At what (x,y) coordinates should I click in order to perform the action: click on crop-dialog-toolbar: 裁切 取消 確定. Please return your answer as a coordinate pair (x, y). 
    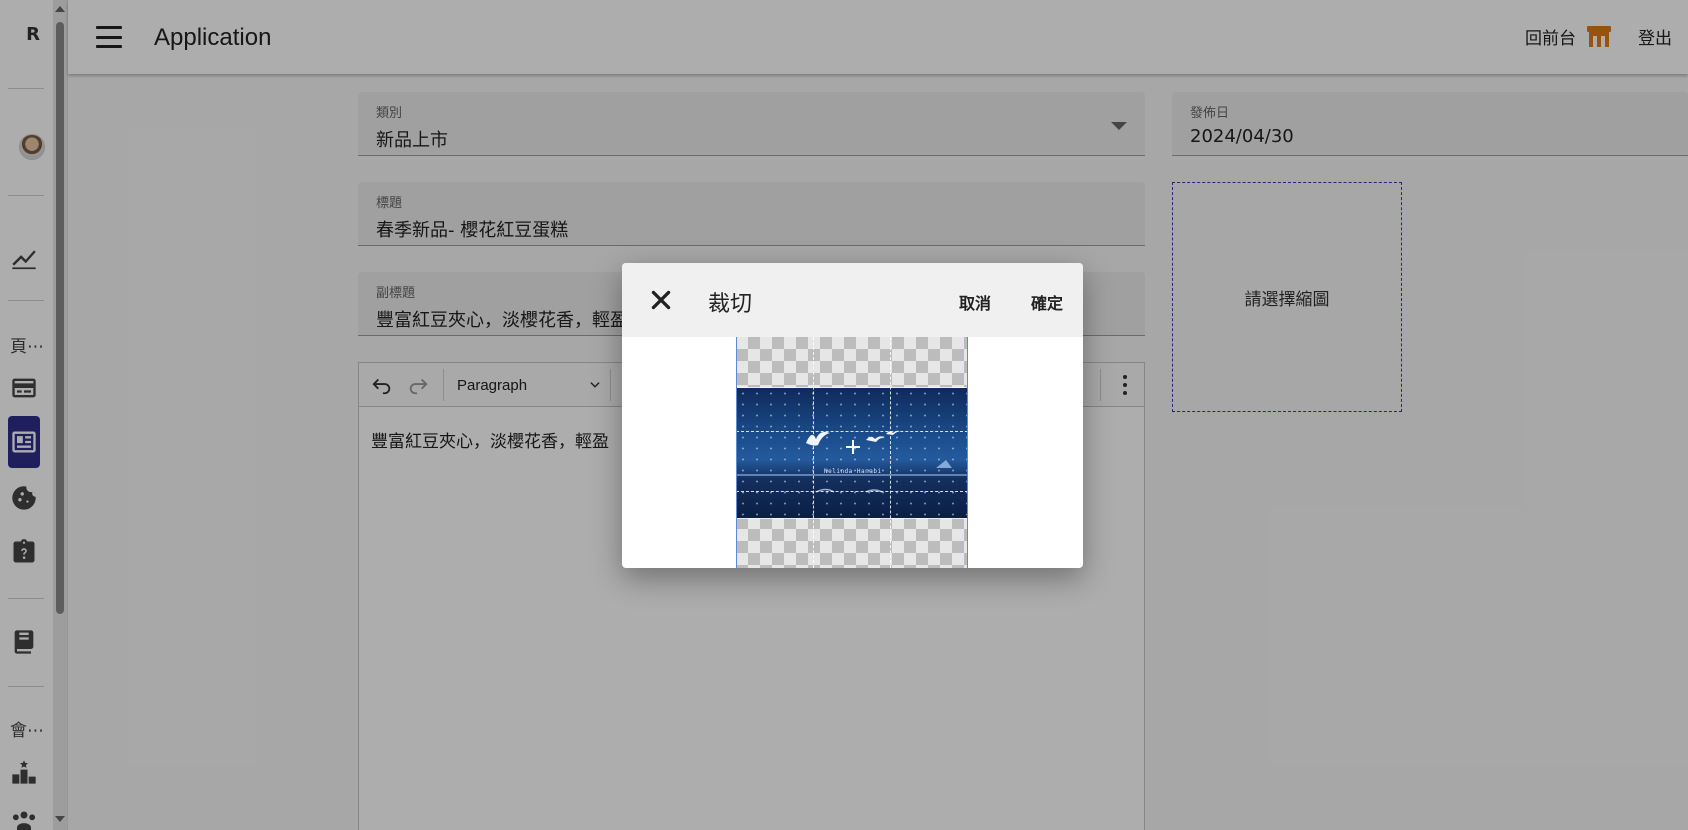
    Looking at the image, I should click on (852, 300).